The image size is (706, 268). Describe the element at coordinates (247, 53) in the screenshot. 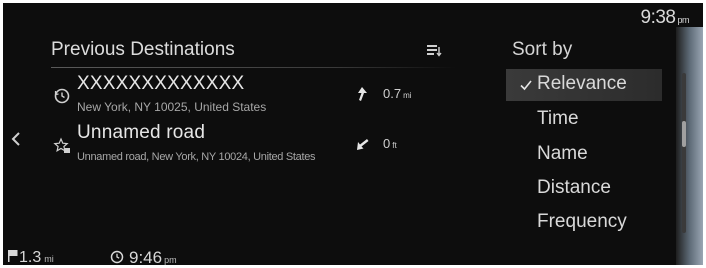

I see `list-header: Previous Destinations` at that location.